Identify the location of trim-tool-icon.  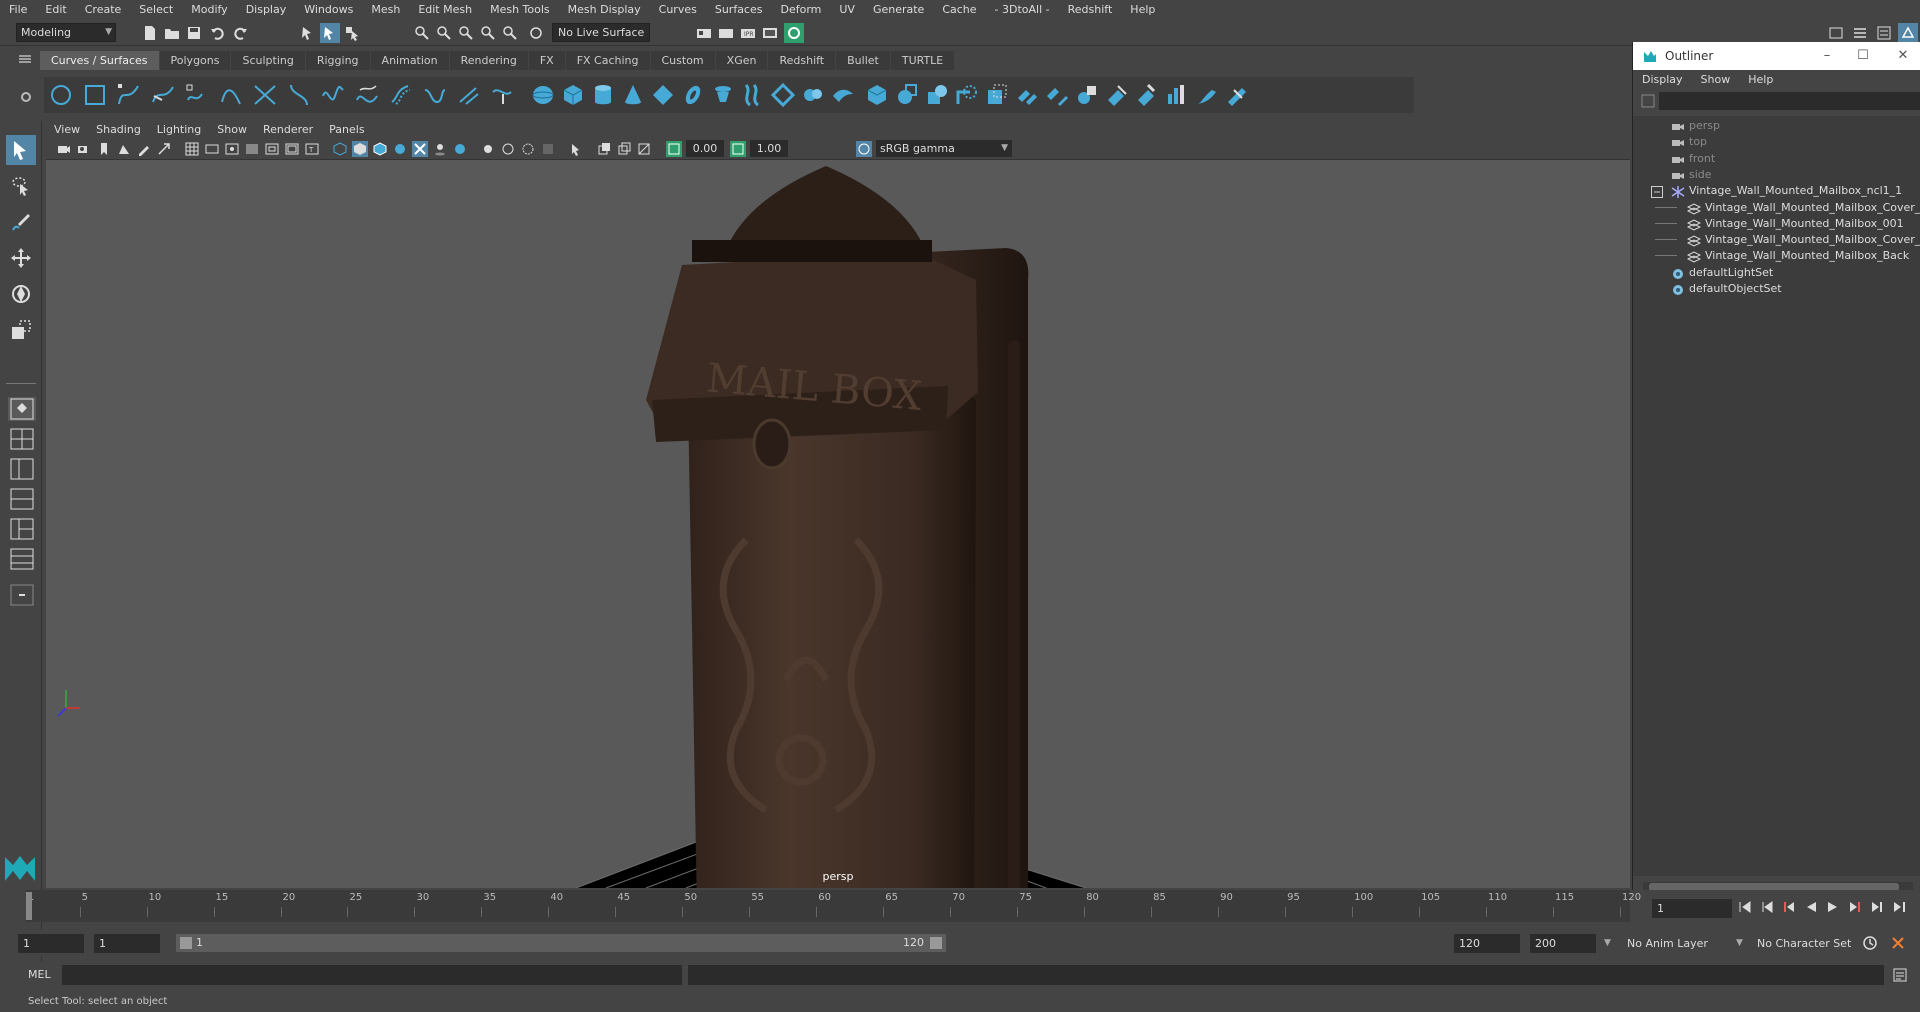
(967, 95).